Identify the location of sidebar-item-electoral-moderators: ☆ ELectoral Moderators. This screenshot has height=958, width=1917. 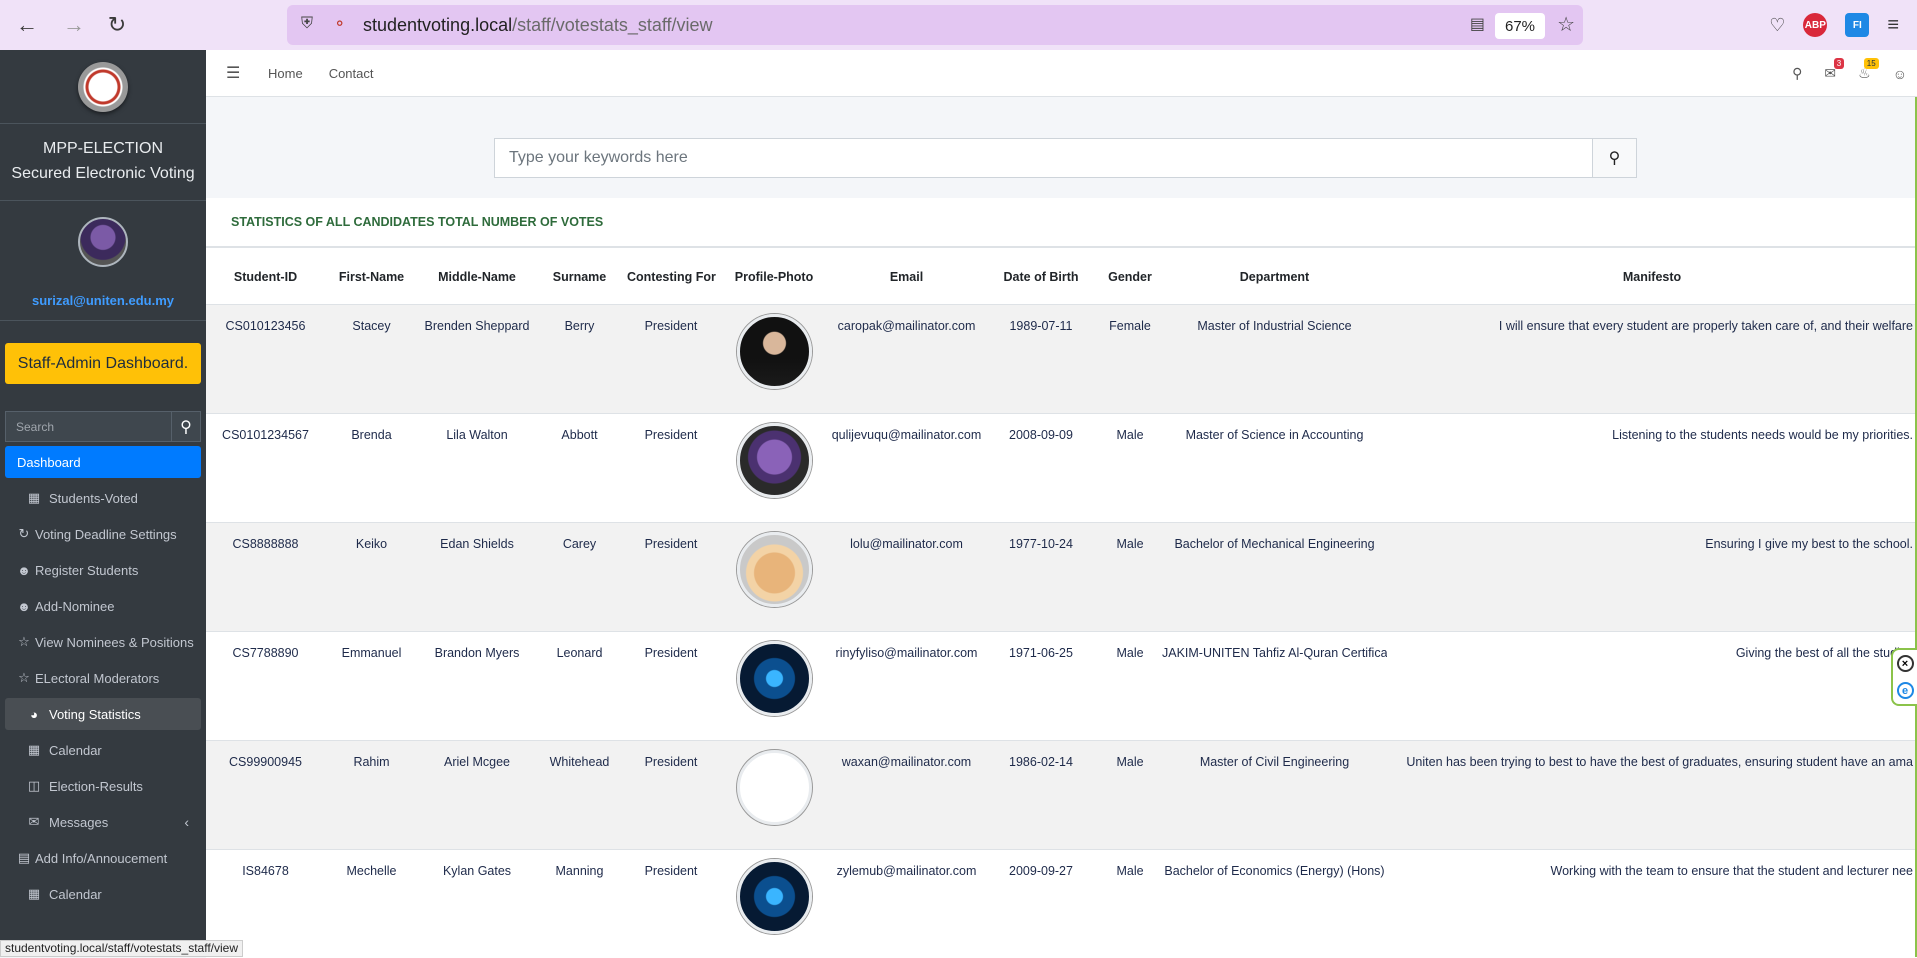
(103, 678).